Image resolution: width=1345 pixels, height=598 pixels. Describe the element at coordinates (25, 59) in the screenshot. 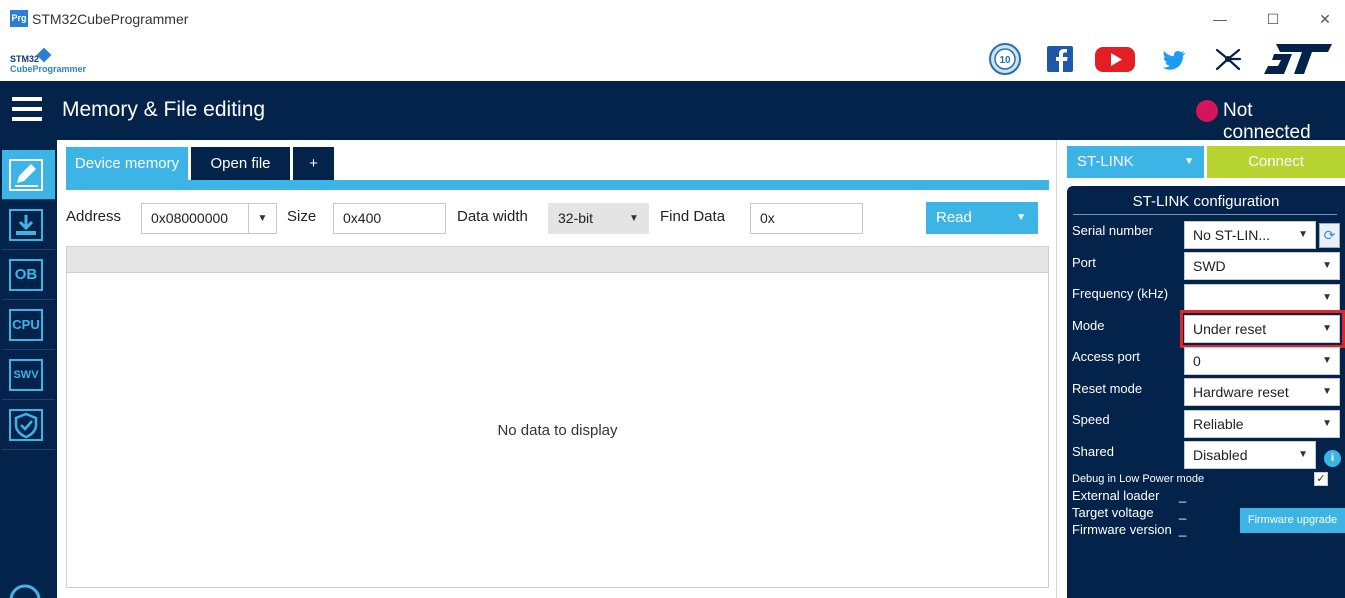

I see `logo-line1: STM32` at that location.